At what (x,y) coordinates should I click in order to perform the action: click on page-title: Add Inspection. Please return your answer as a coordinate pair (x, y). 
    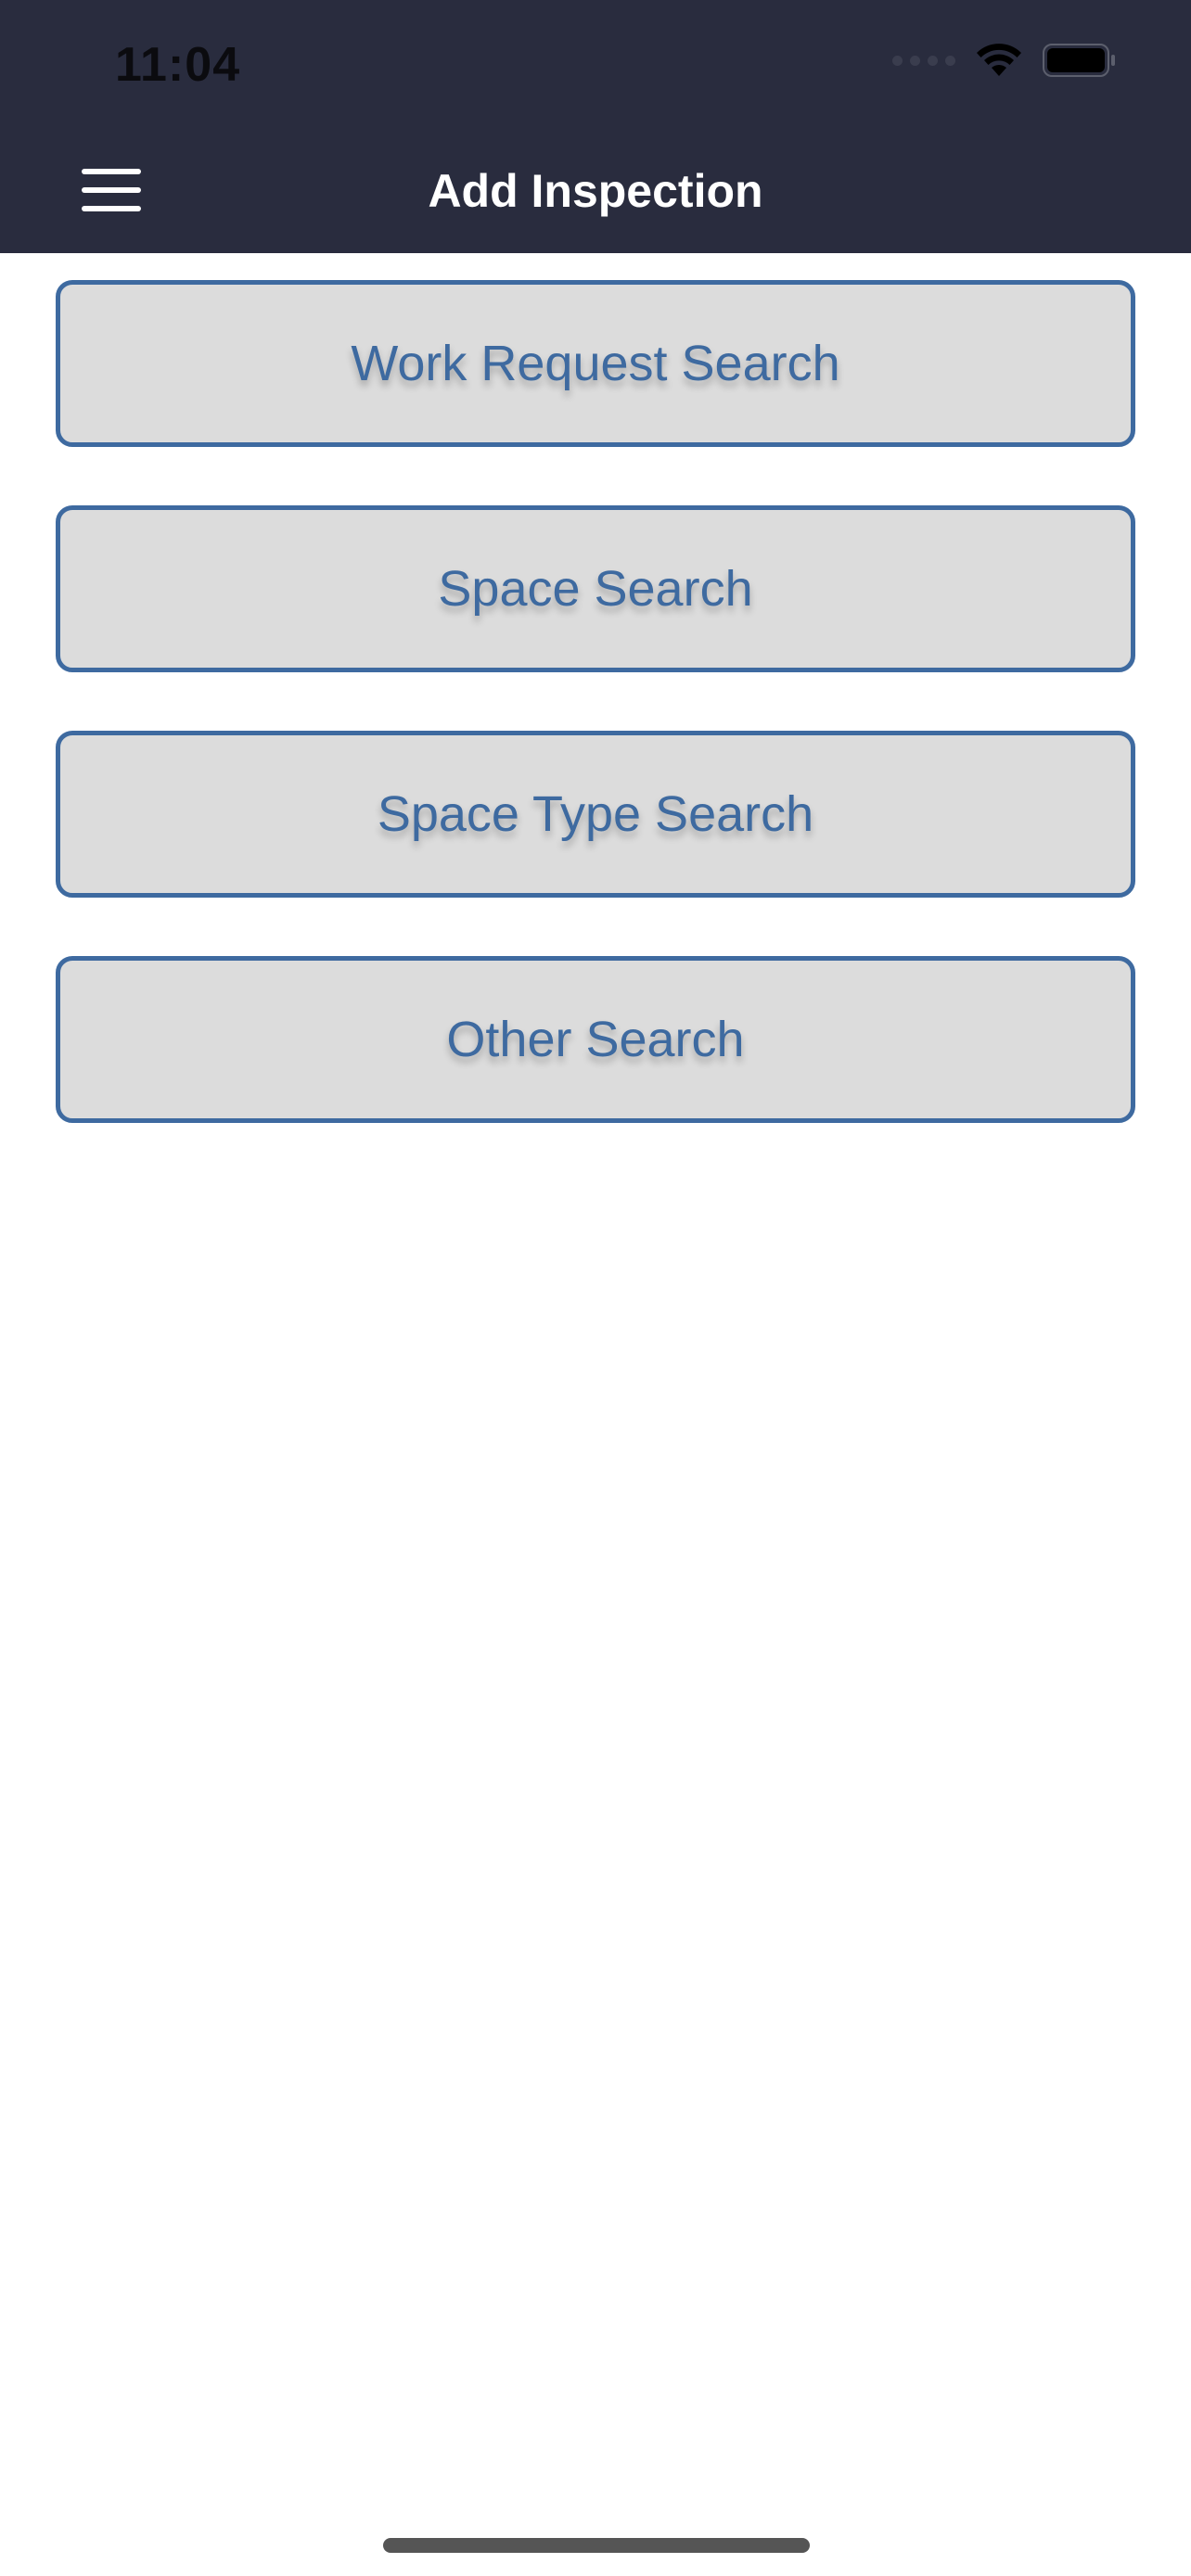
    Looking at the image, I should click on (595, 191).